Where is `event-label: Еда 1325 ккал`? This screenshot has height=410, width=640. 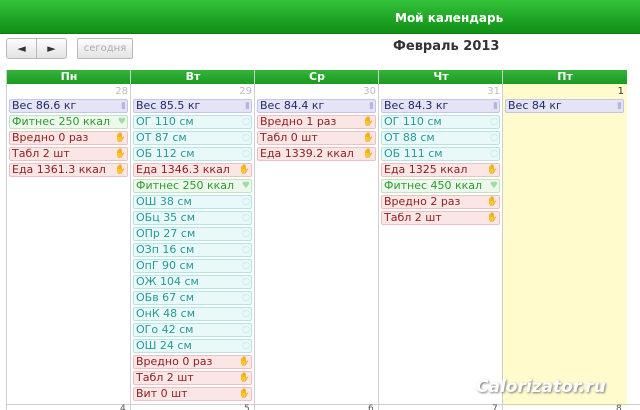 event-label: Еда 1325 ккал is located at coordinates (426, 169).